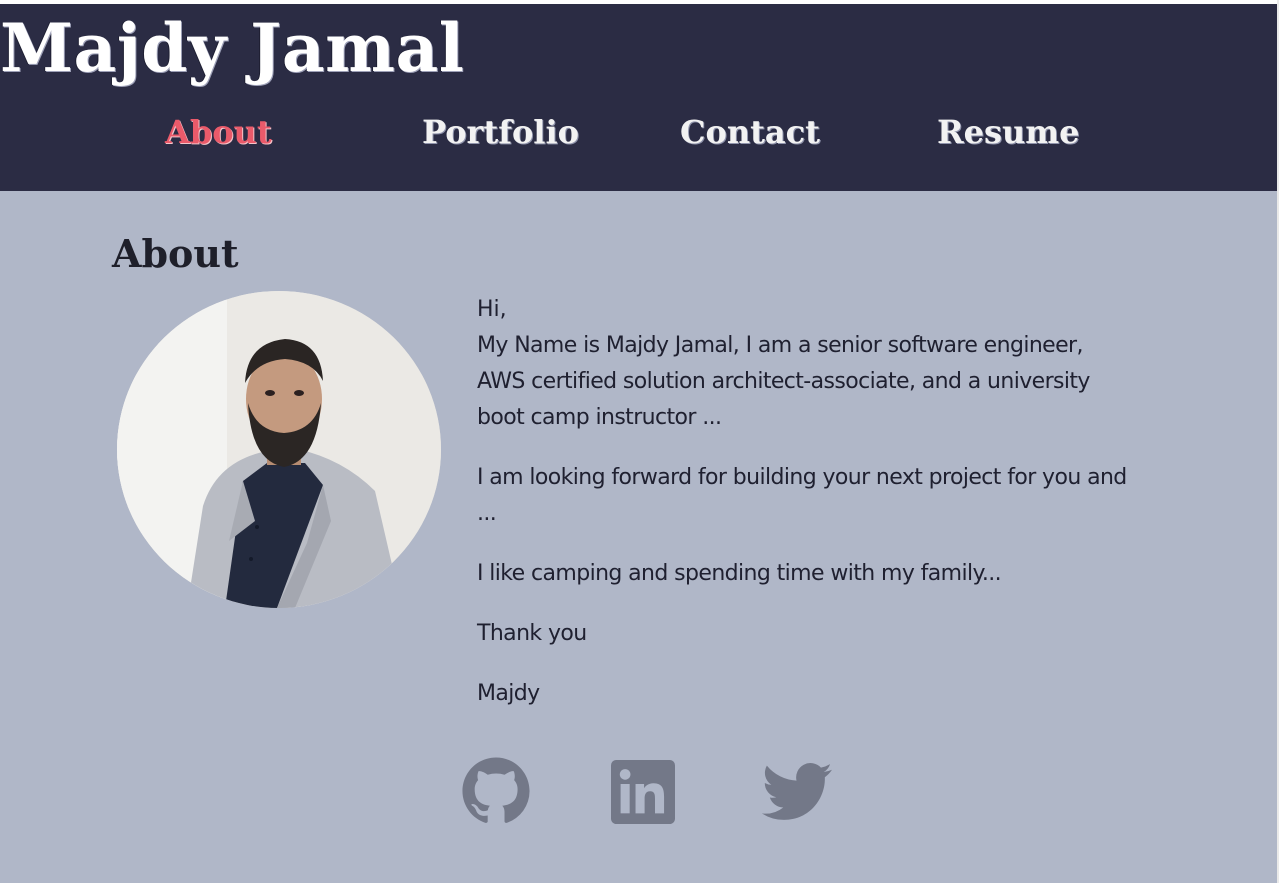 The width and height of the screenshot is (1279, 883). Describe the element at coordinates (232, 48) in the screenshot. I see `site-title: Majdy Jamal` at that location.